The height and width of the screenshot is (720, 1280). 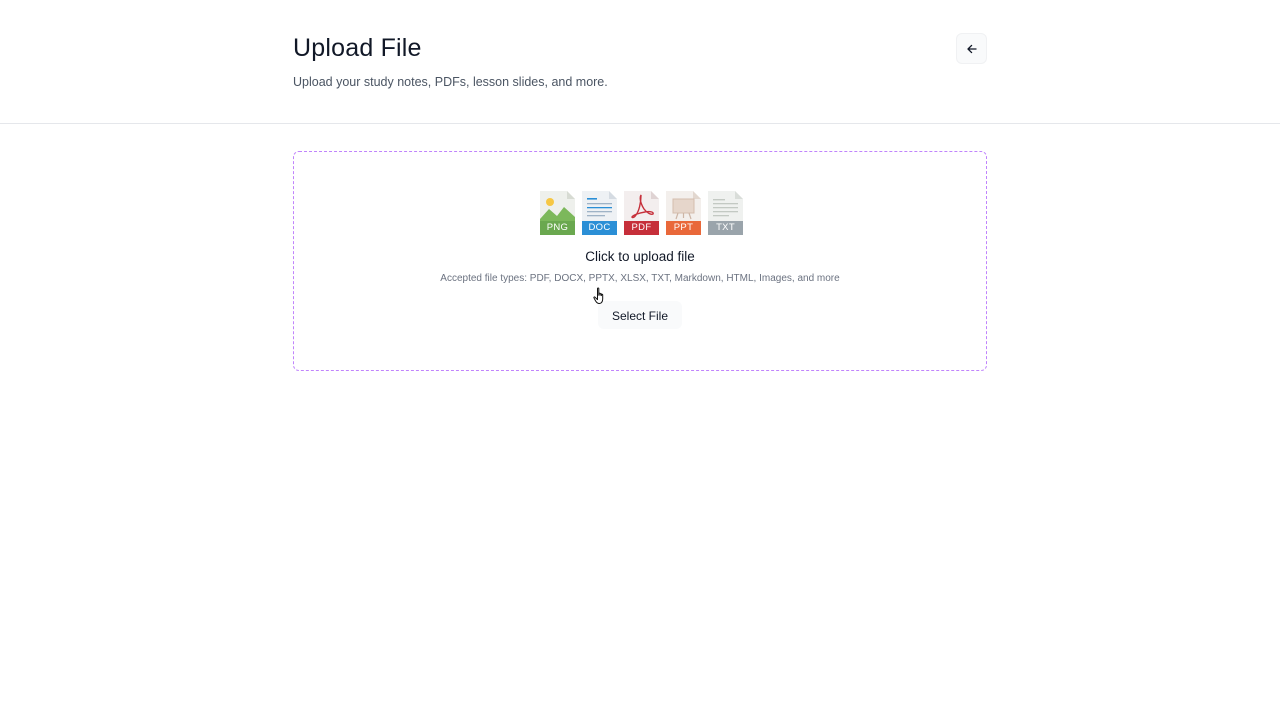 I want to click on image-file-icon: PNG, so click(x=557, y=213).